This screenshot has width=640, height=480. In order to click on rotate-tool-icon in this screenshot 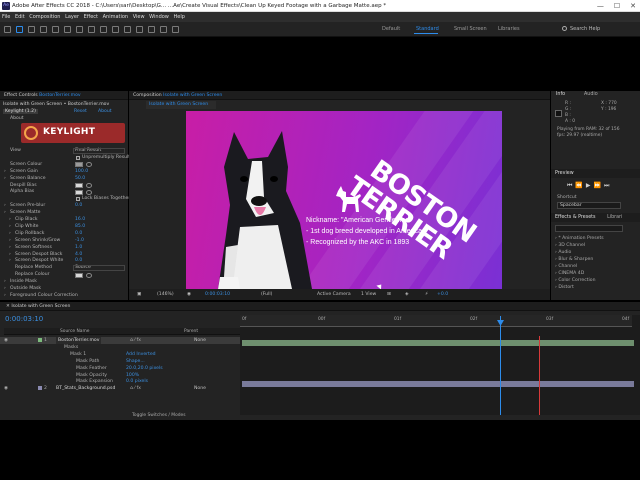, I will do `click(55, 29)`.